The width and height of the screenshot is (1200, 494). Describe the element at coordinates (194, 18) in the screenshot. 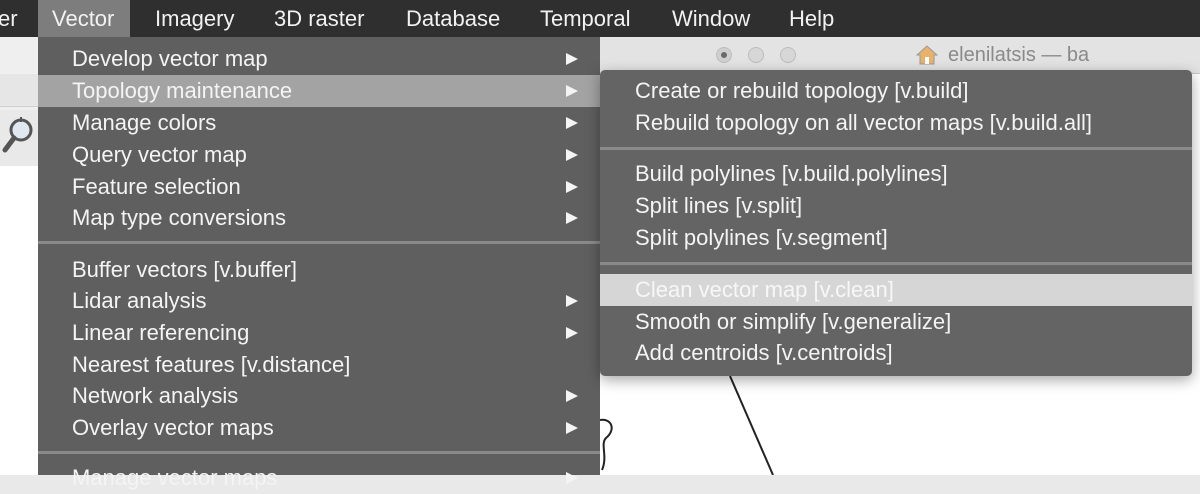

I see `menubar-item-imagery: Imagery` at that location.